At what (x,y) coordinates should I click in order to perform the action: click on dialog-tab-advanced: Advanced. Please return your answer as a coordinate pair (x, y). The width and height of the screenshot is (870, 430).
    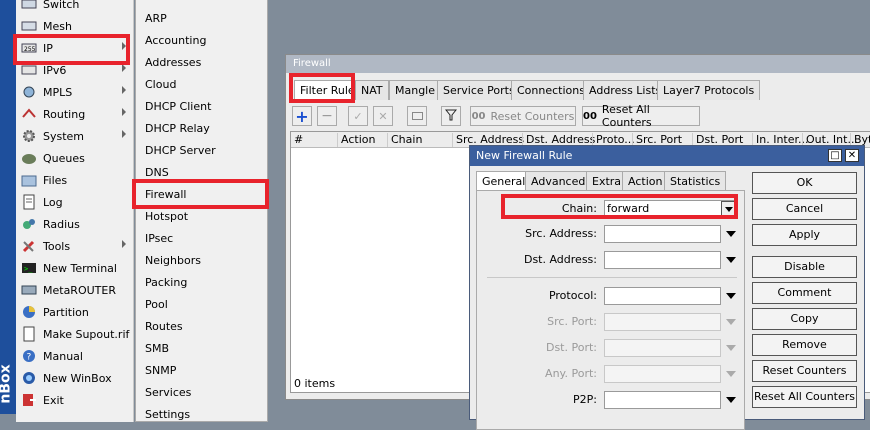
    Looking at the image, I should click on (558, 181).